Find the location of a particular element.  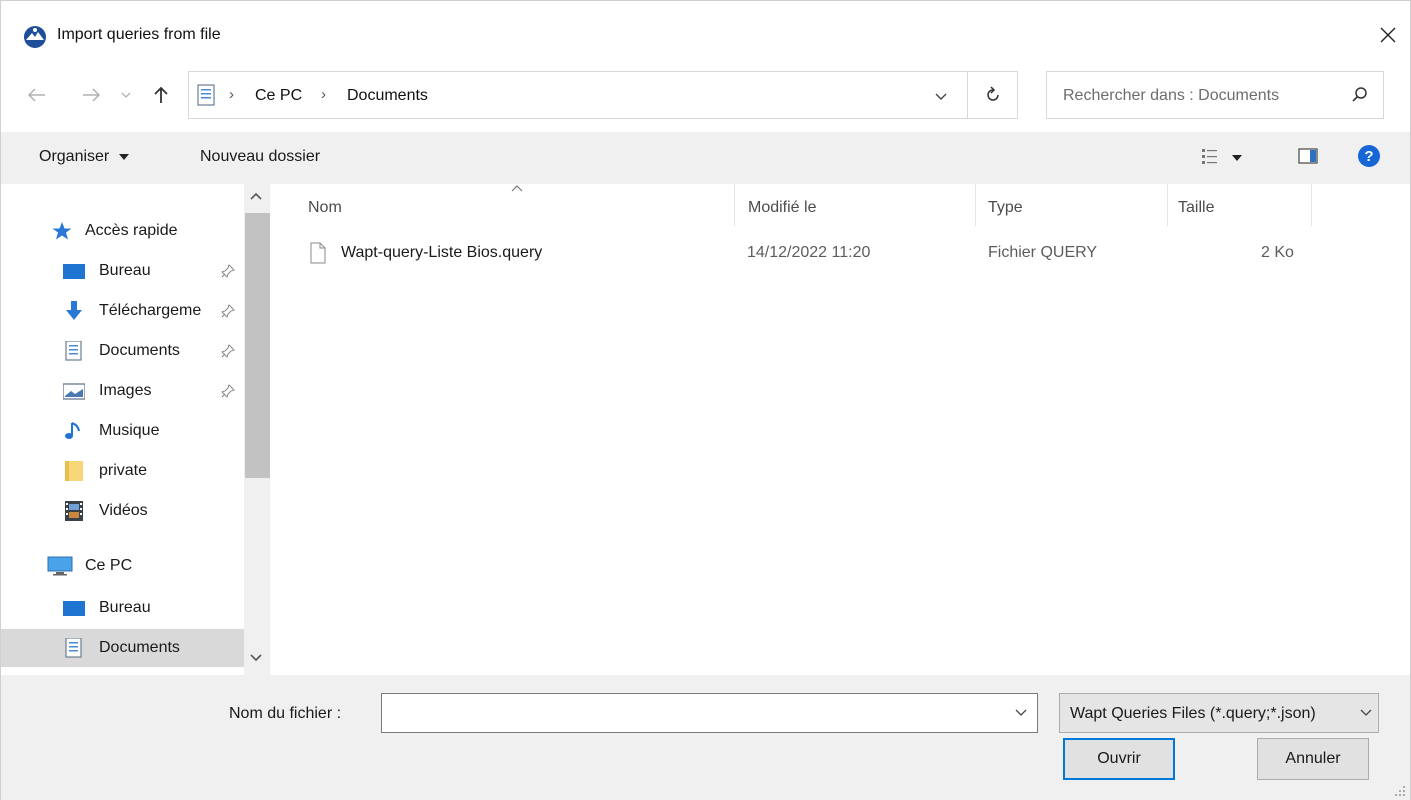

help-icon: ? is located at coordinates (1369, 156).